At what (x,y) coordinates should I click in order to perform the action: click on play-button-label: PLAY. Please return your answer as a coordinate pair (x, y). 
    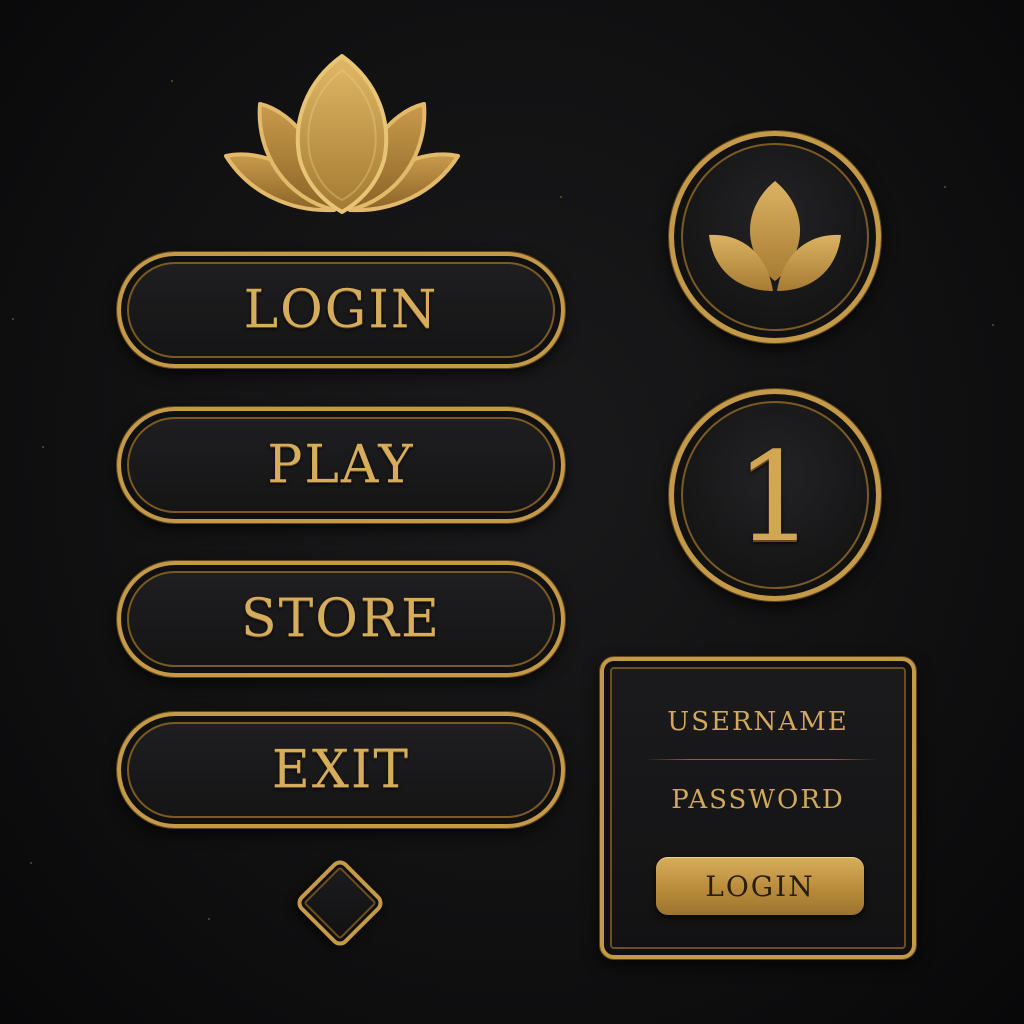
    Looking at the image, I should click on (341, 465).